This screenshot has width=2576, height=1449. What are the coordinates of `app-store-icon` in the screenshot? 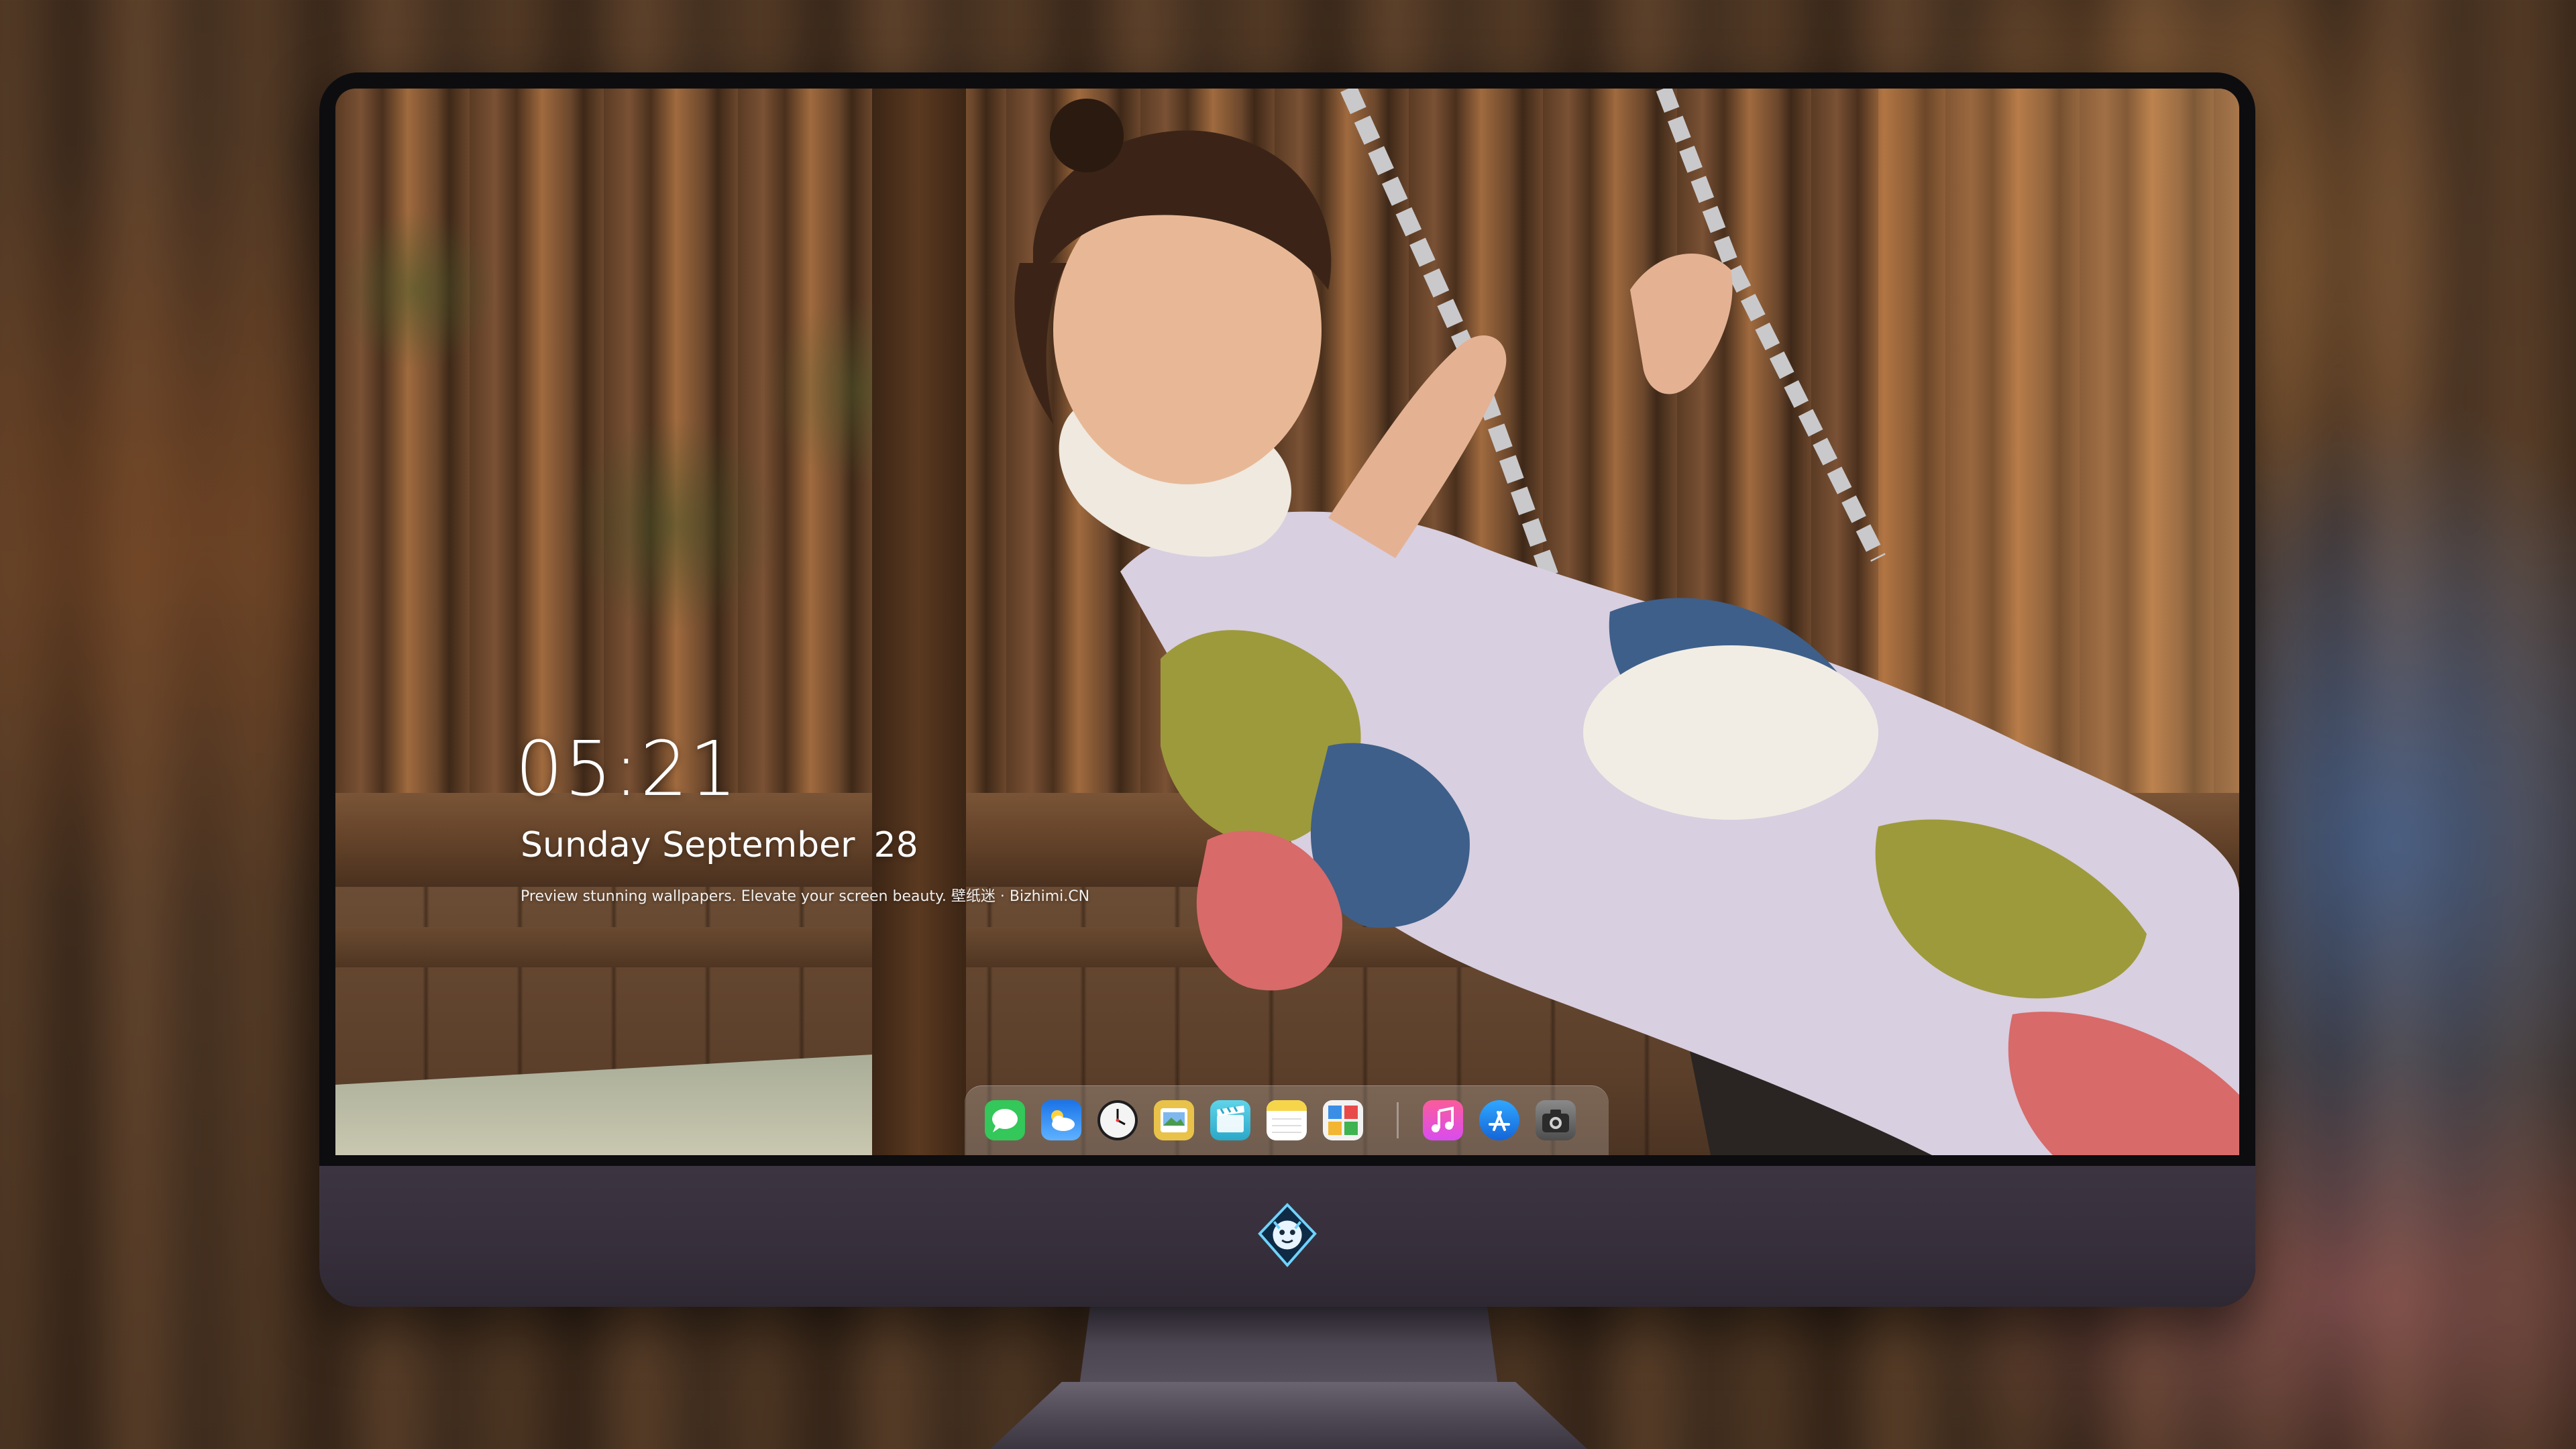 It's located at (1499, 1120).